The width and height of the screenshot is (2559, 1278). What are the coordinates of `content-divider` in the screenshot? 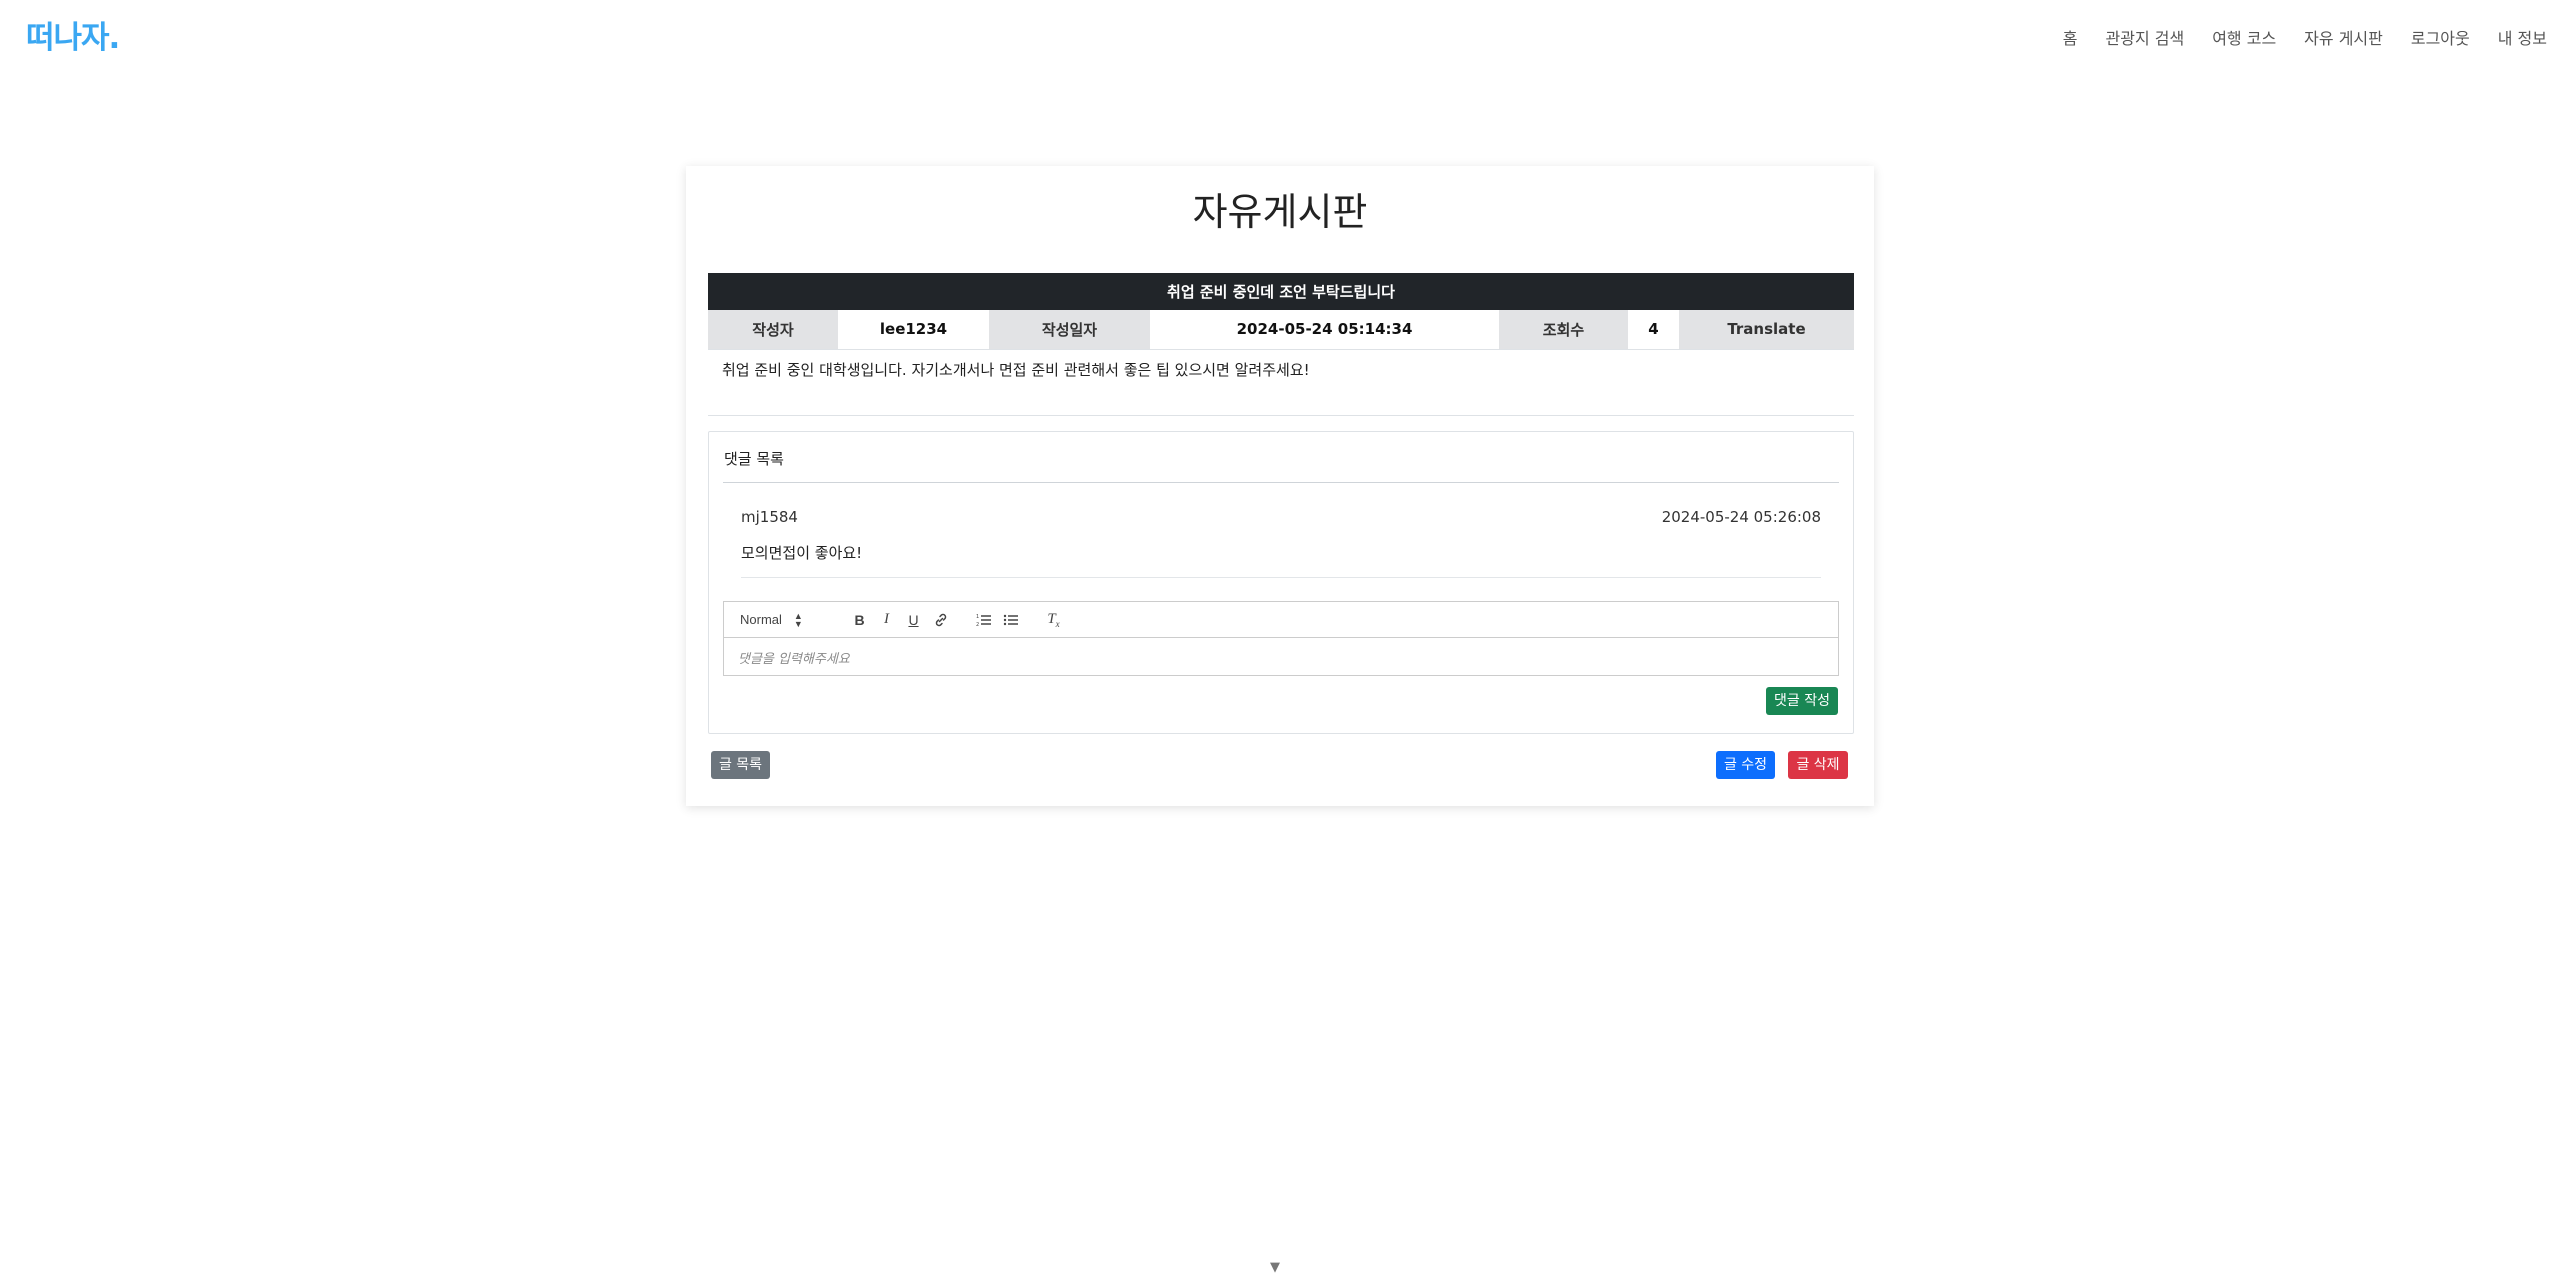 It's located at (1281, 415).